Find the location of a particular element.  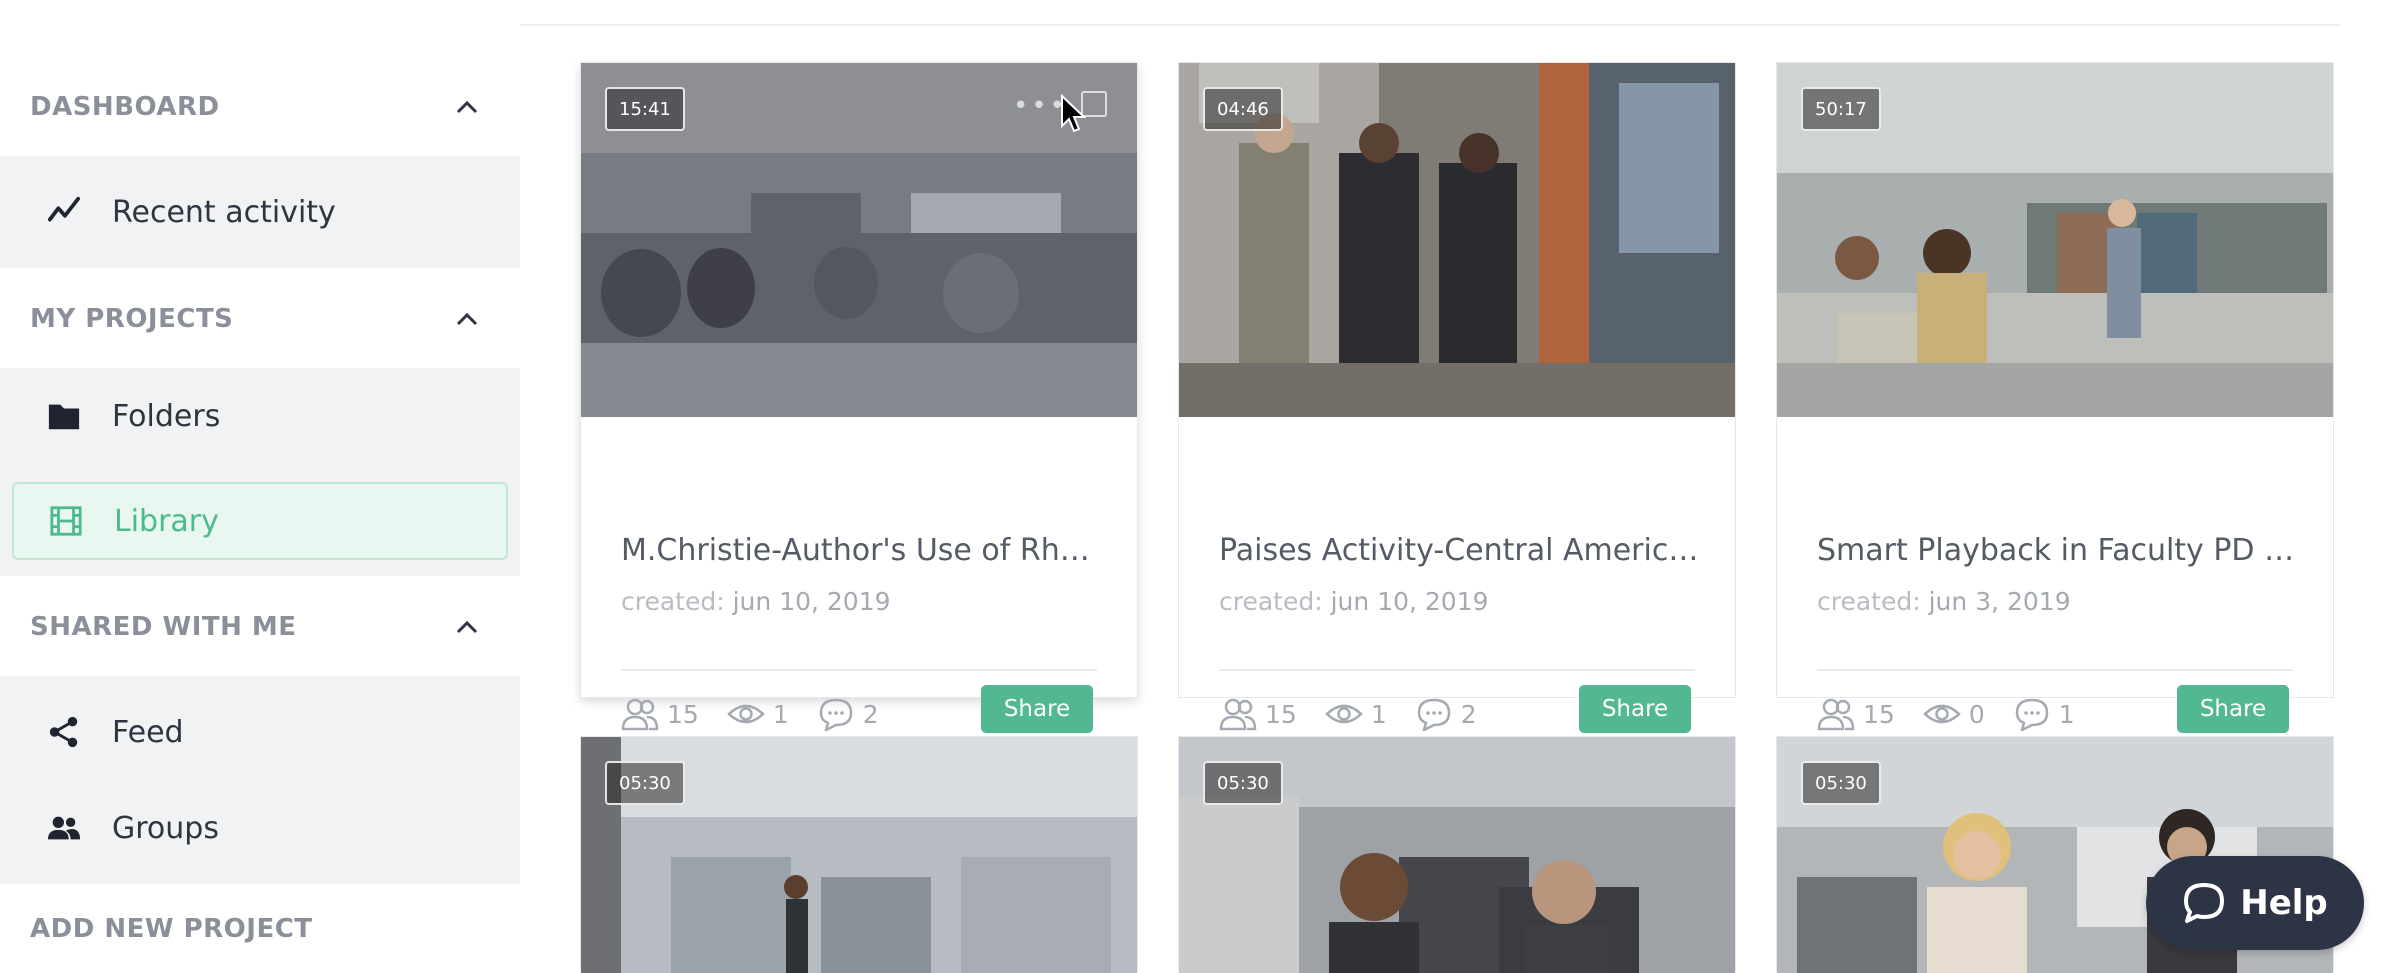

shared-section-header: SHARED WITH ME is located at coordinates (260, 627).